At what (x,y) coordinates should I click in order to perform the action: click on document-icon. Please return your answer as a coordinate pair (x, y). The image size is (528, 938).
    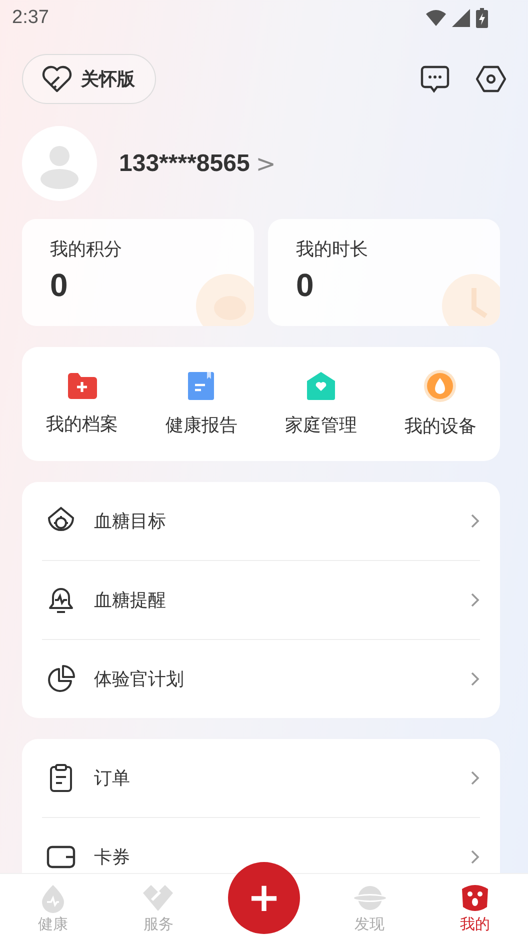
    Looking at the image, I should click on (201, 386).